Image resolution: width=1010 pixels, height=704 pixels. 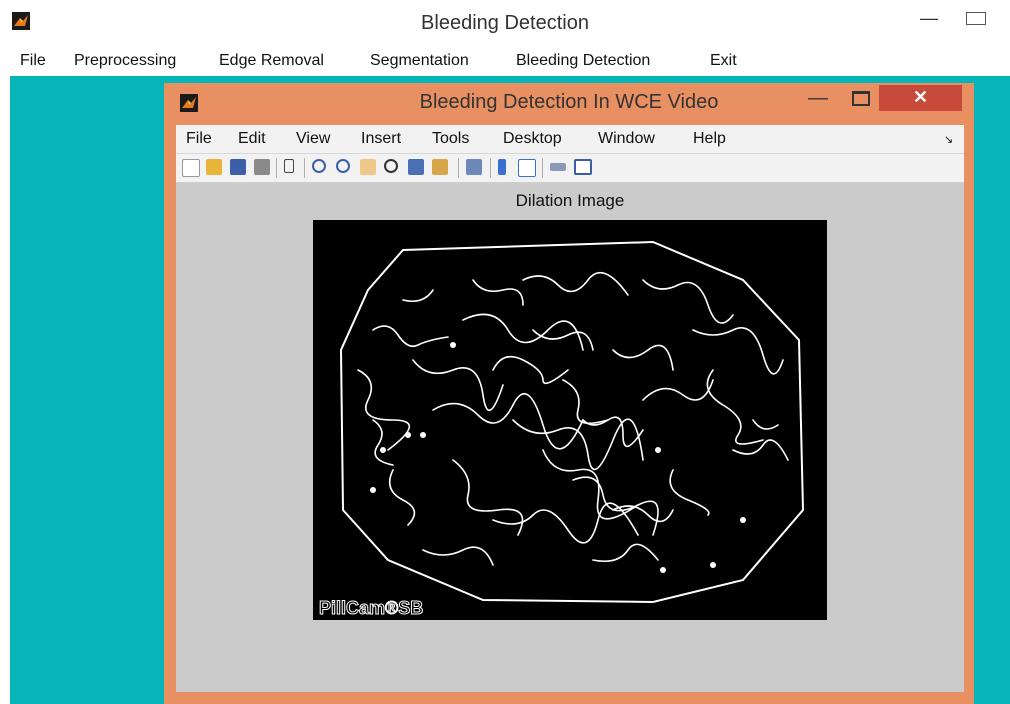 What do you see at coordinates (502, 167) in the screenshot?
I see `colorbar-icon` at bounding box center [502, 167].